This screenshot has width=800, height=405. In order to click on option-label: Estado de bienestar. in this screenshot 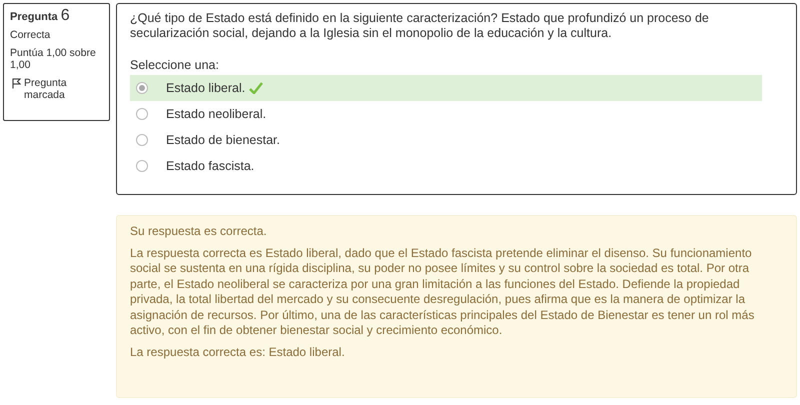, I will do `click(223, 140)`.